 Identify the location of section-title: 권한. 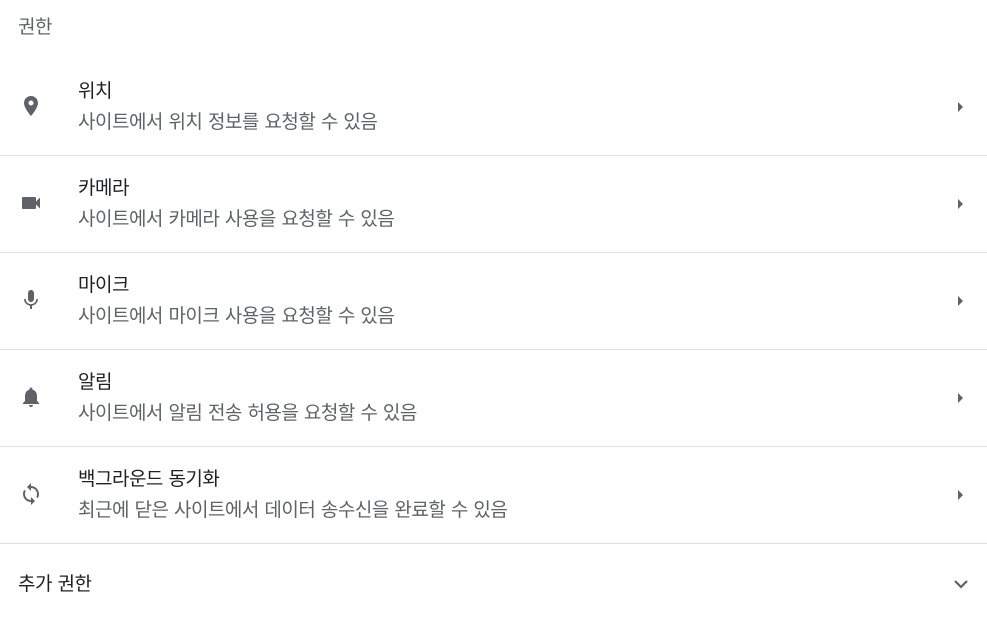
(35, 27).